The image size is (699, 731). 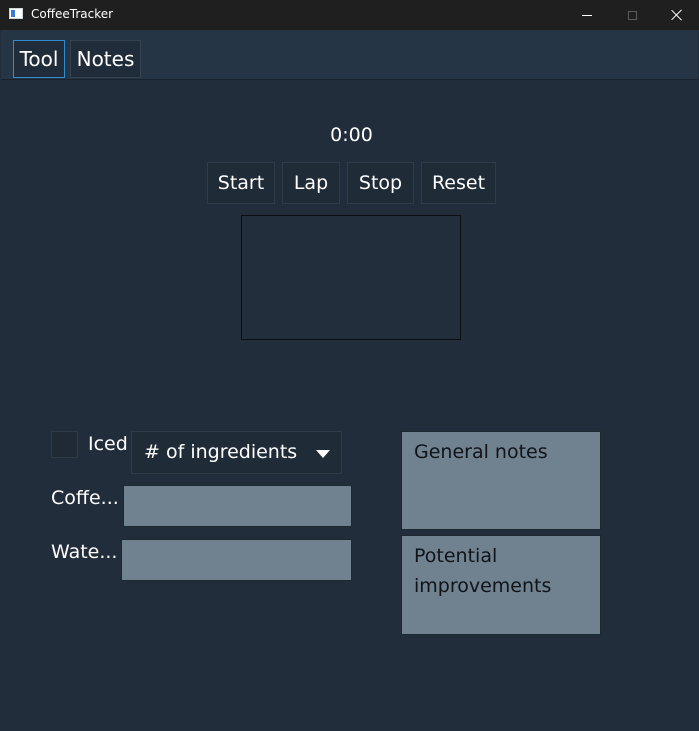 I want to click on coffee-field, so click(x=237, y=506).